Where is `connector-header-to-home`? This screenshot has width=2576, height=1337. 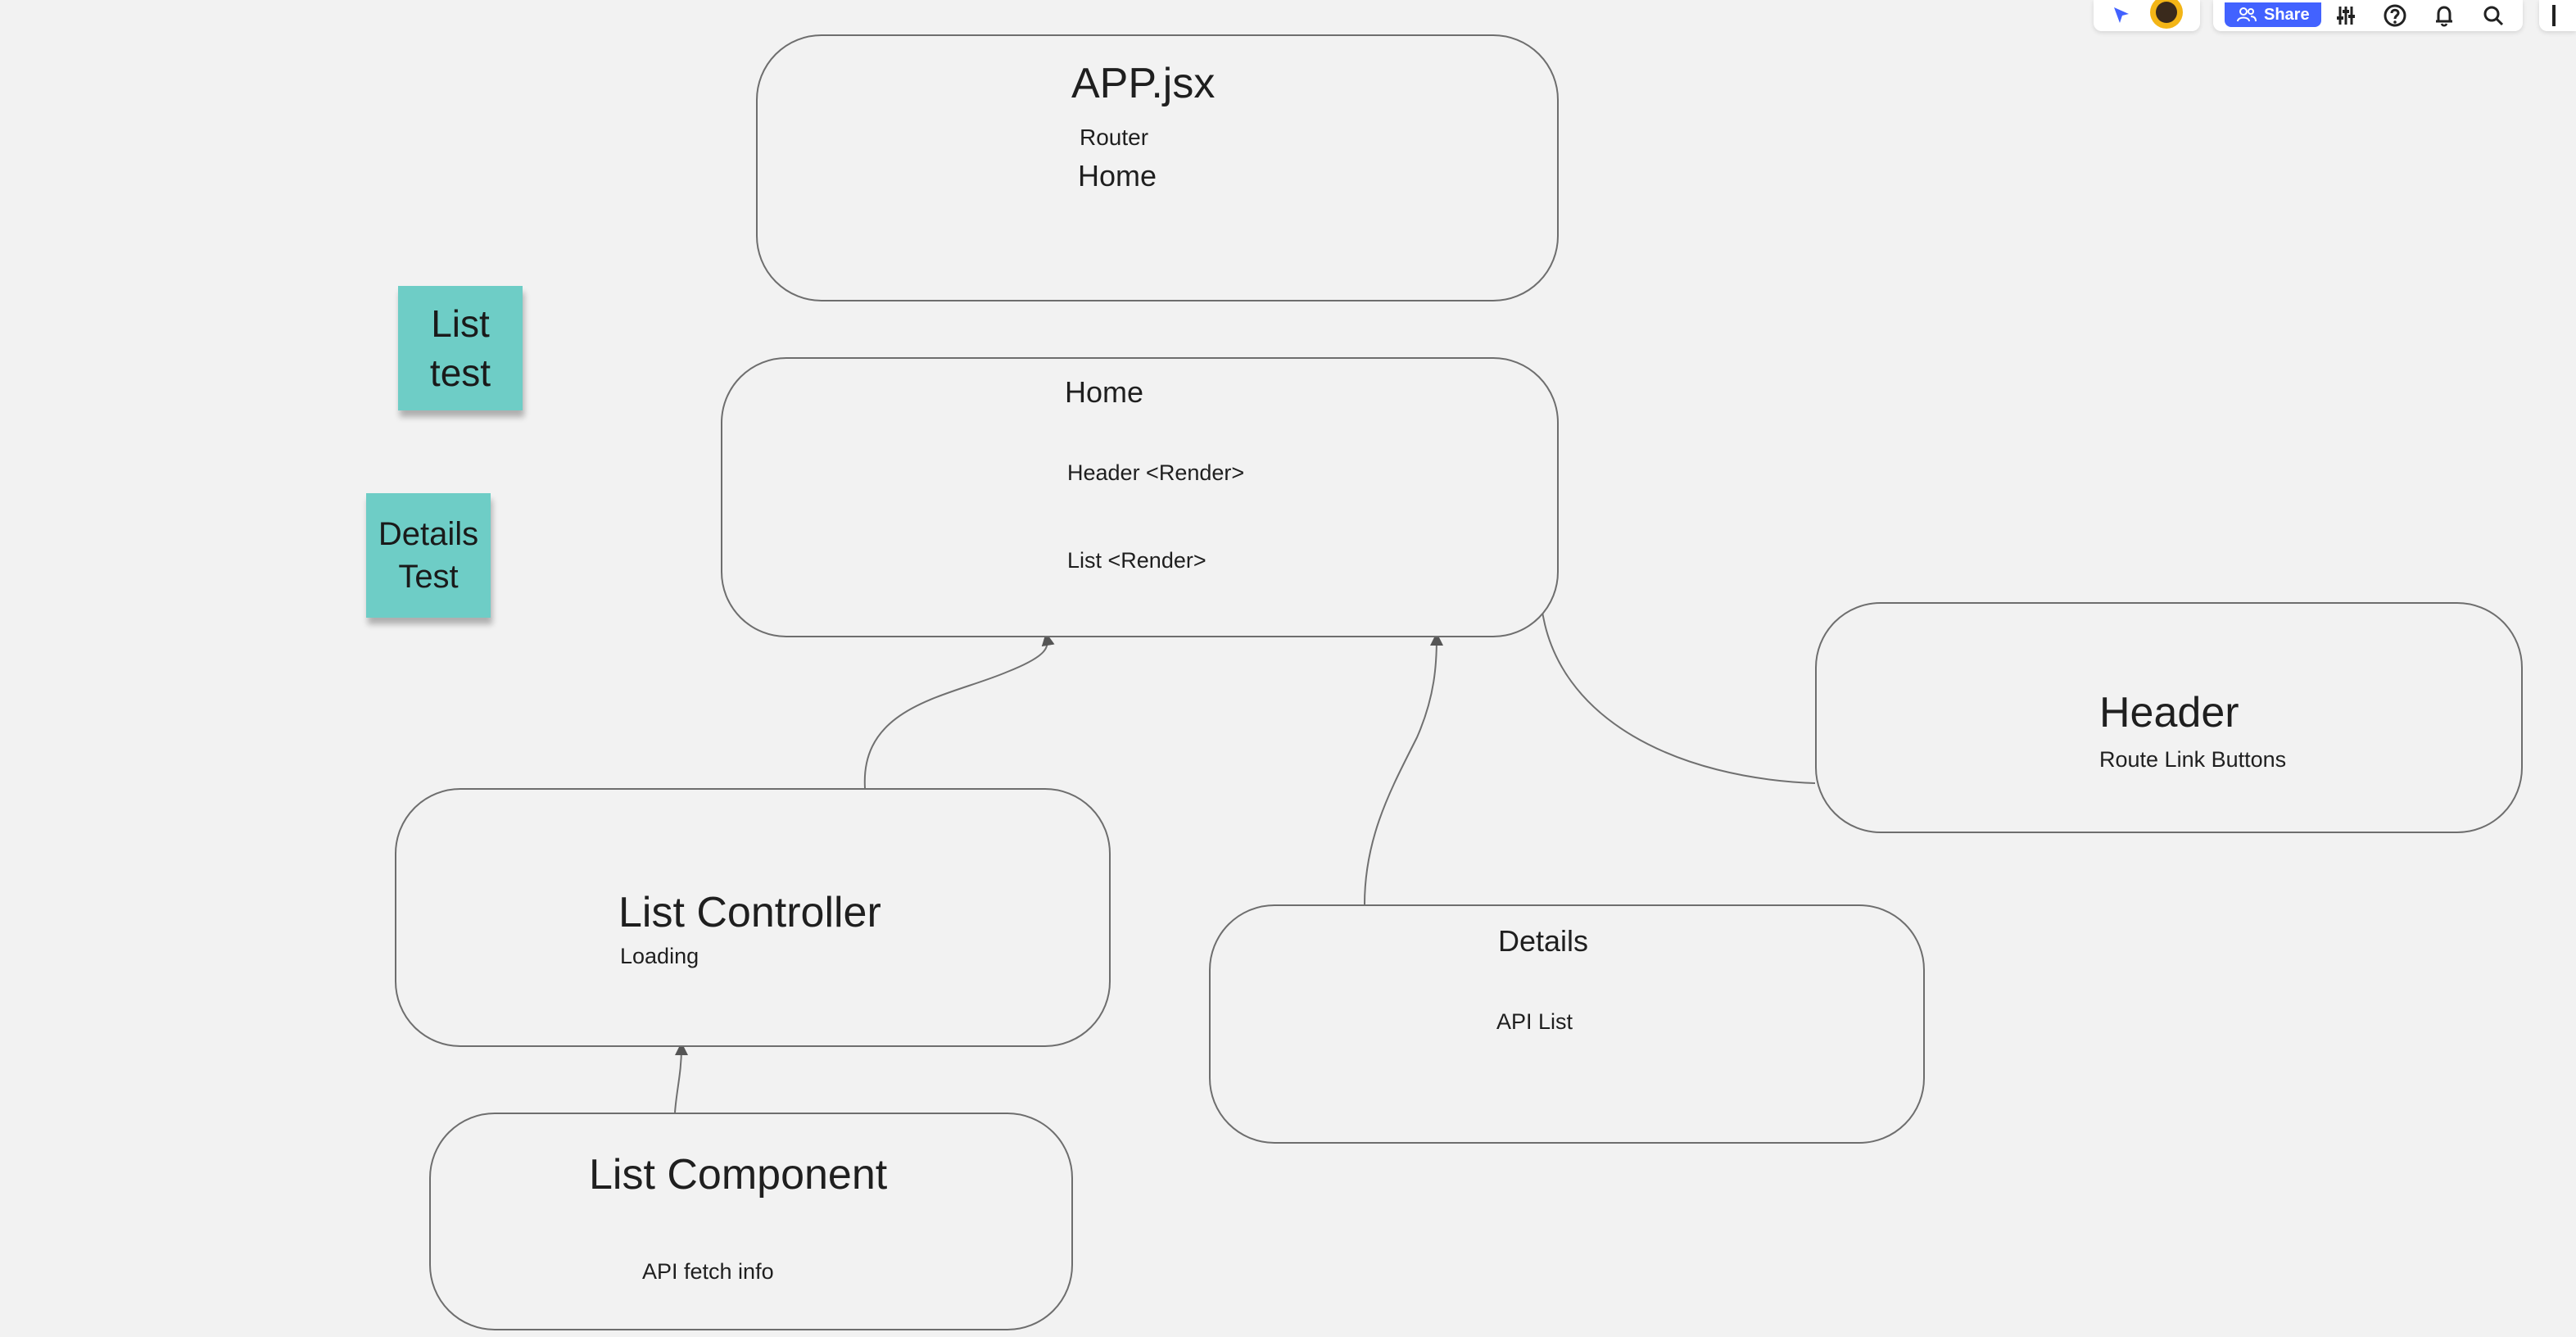 connector-header-to-home is located at coordinates (1674, 683).